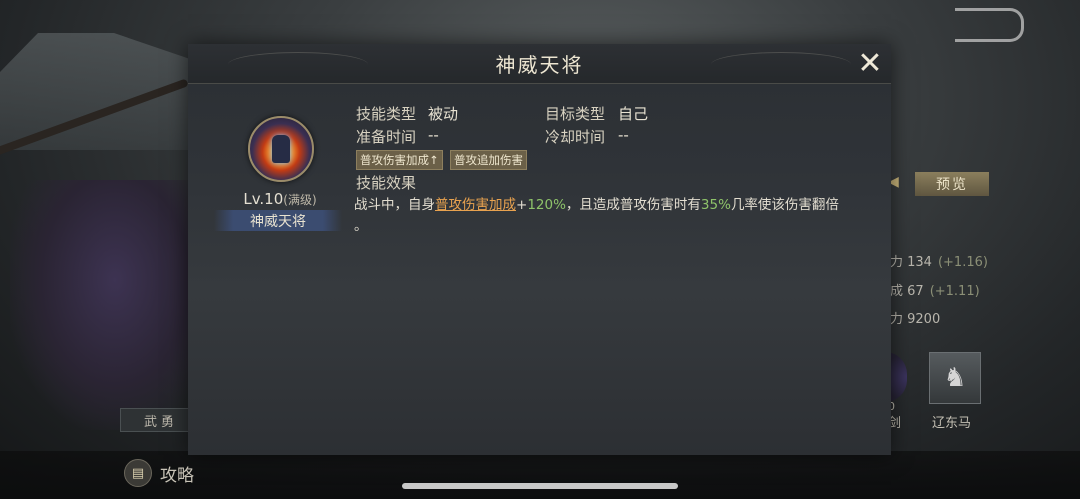  Describe the element at coordinates (575, 137) in the screenshot. I see `cooldown-label: 冷却时间` at that location.